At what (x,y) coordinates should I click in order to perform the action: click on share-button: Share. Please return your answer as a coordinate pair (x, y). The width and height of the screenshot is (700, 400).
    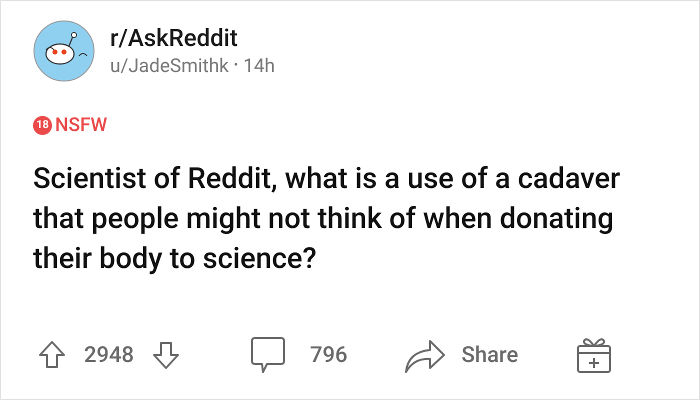
    Looking at the image, I should click on (461, 355).